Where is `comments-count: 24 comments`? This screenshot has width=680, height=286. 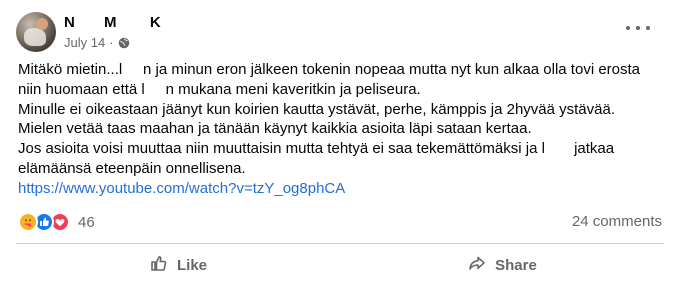
comments-count: 24 comments is located at coordinates (617, 221).